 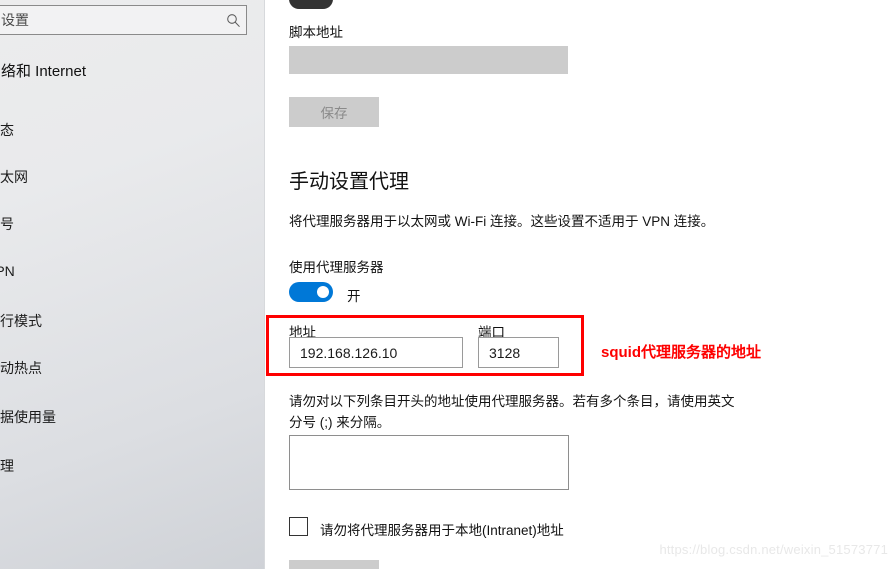 What do you see at coordinates (323, 292) in the screenshot?
I see `toggle-knob` at bounding box center [323, 292].